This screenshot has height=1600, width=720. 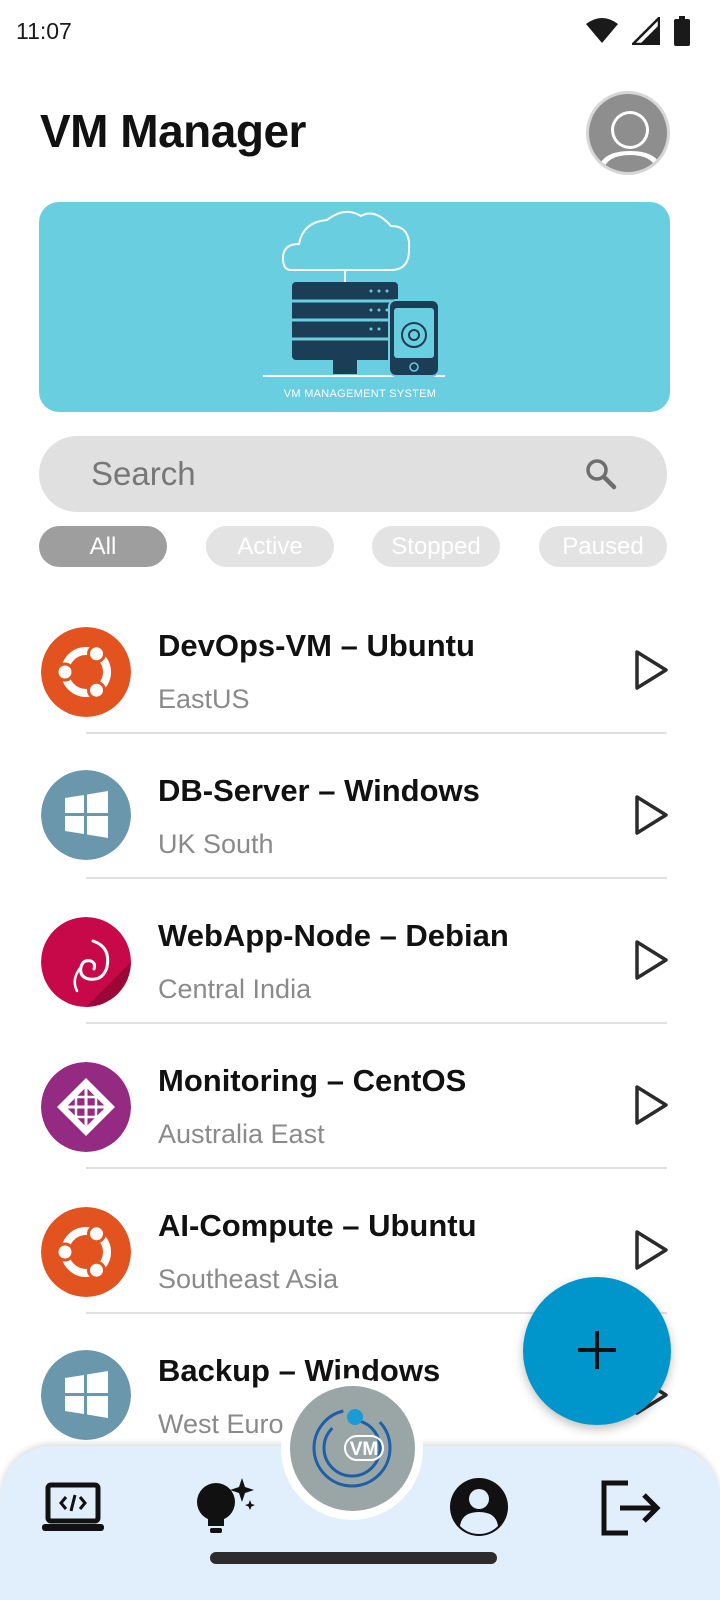 What do you see at coordinates (353, 1558) in the screenshot?
I see `home-indicator` at bounding box center [353, 1558].